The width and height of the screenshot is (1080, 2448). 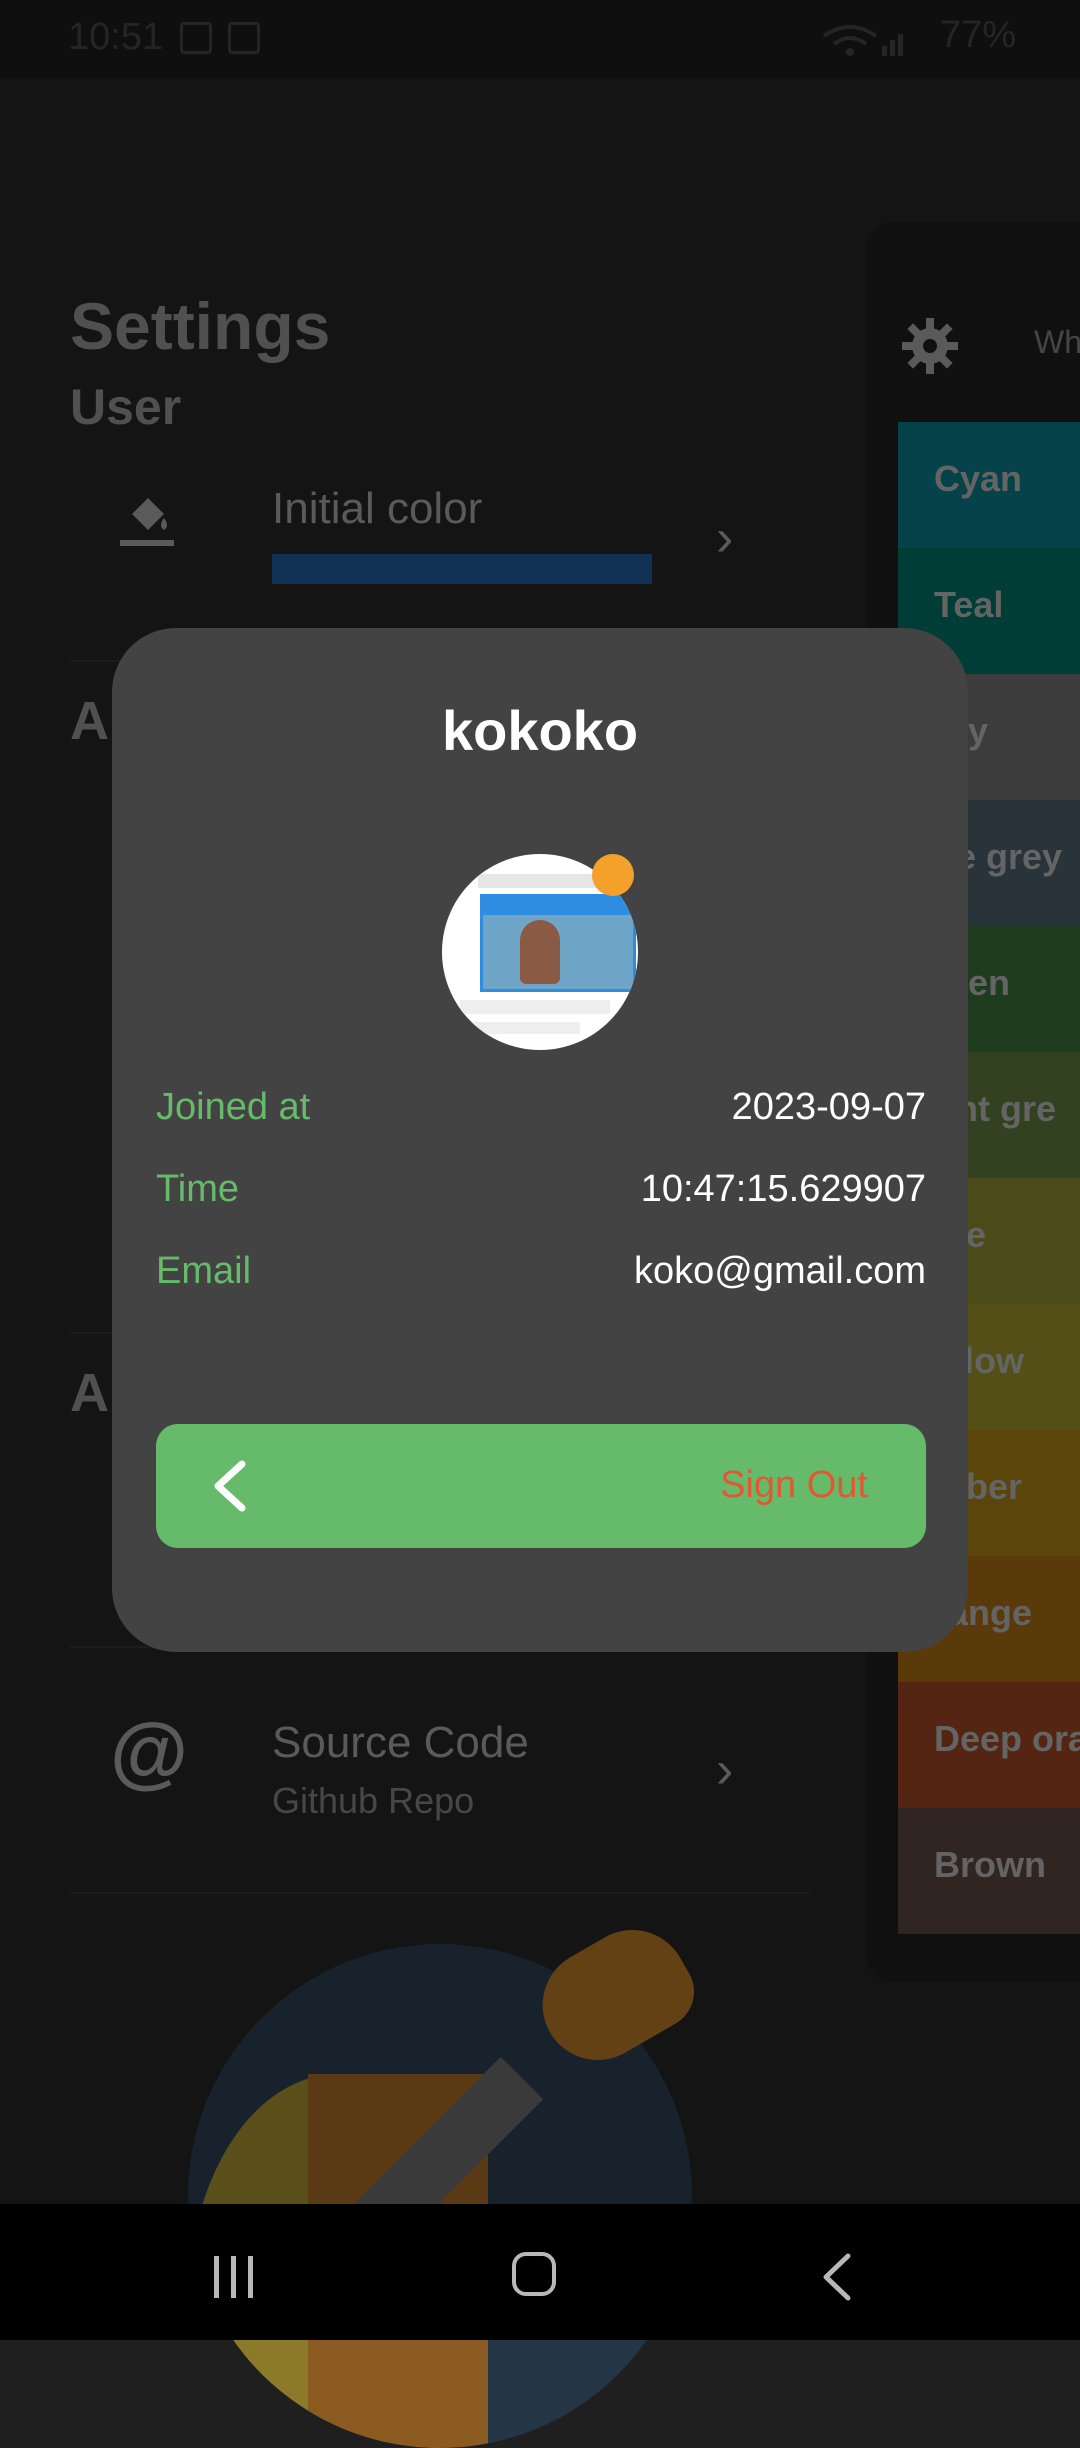 What do you see at coordinates (837, 2277) in the screenshot?
I see `nav-back-icon` at bounding box center [837, 2277].